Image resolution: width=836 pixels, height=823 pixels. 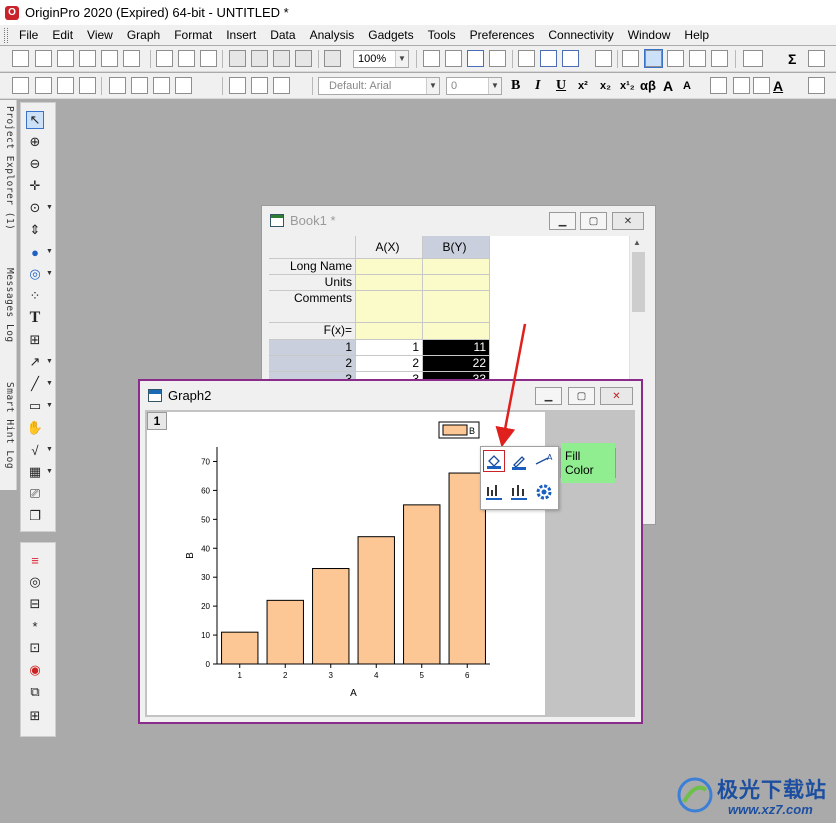 I want to click on menu-connectivity: Connectivity, so click(x=580, y=35).